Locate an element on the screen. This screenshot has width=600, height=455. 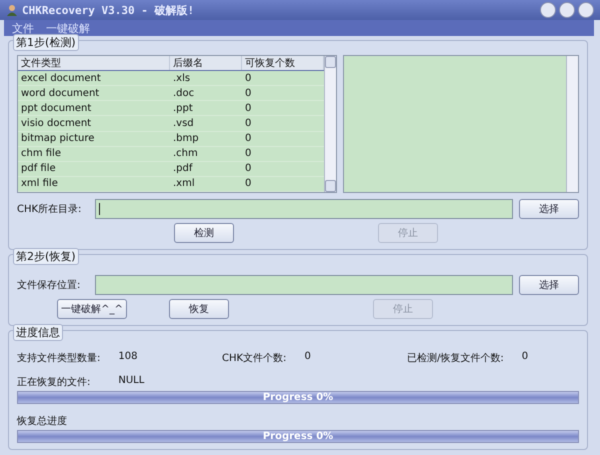
field-label: 正在恢复的文件: is located at coordinates (53, 382).